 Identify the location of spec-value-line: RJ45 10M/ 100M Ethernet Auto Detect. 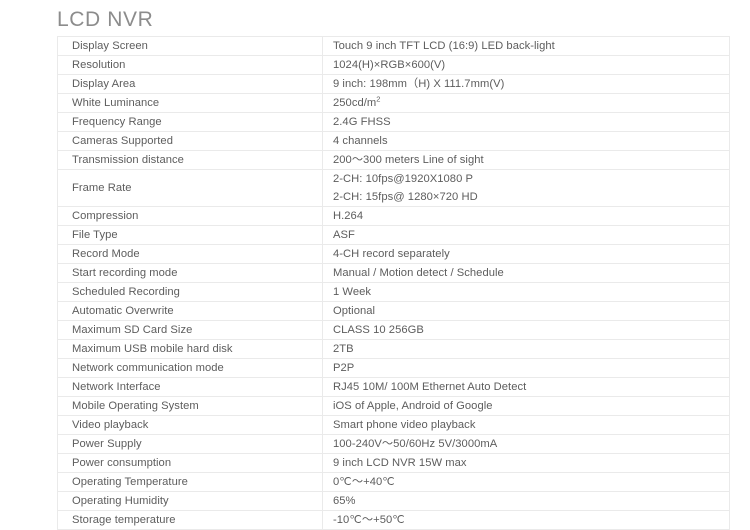
(430, 387).